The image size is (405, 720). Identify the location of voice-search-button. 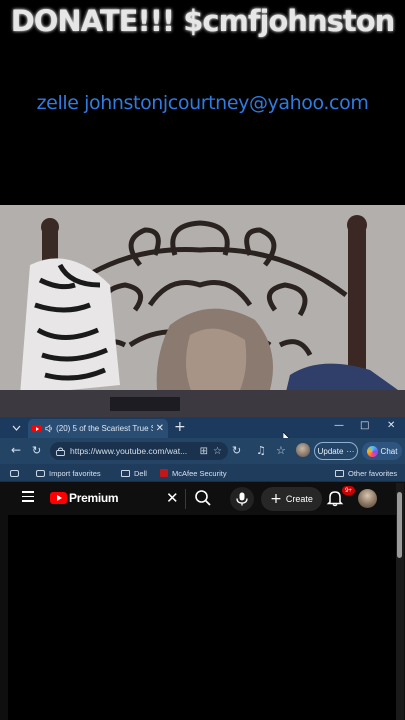
(242, 499).